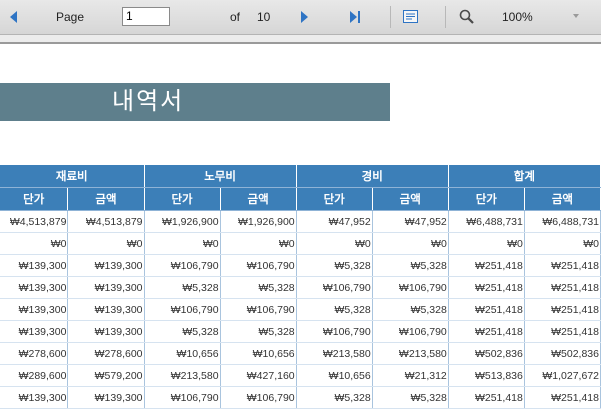 The width and height of the screenshot is (601, 414). I want to click on group-header-expense: 경비, so click(372, 176).